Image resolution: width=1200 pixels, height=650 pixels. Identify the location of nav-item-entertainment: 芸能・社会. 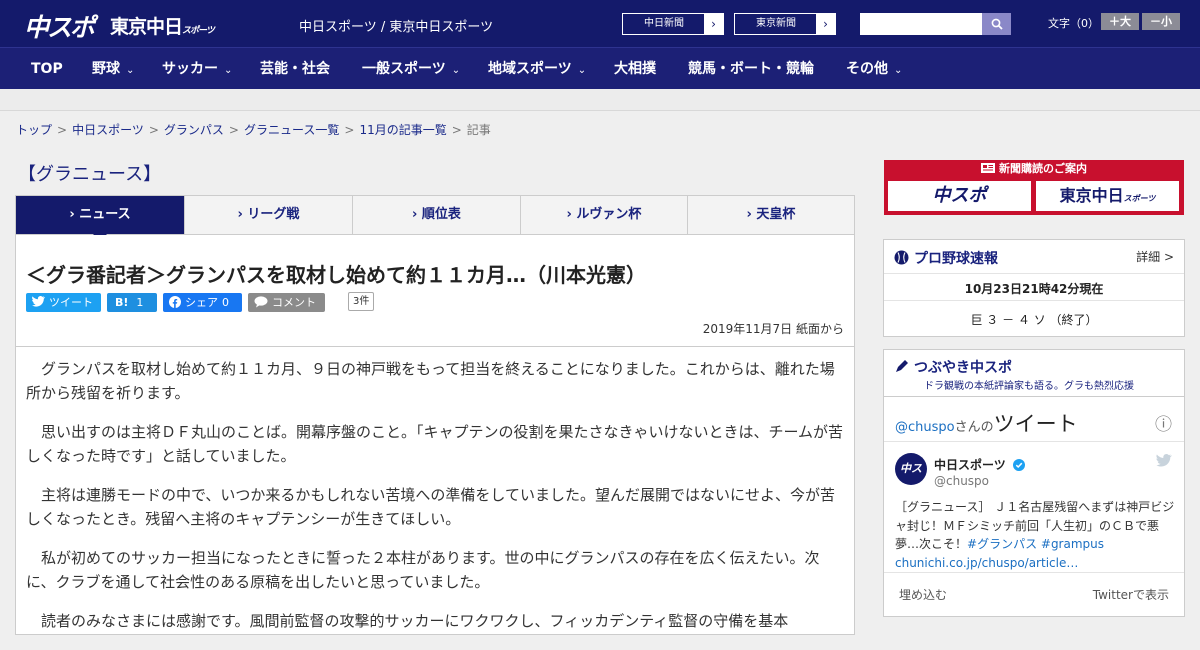
(295, 69).